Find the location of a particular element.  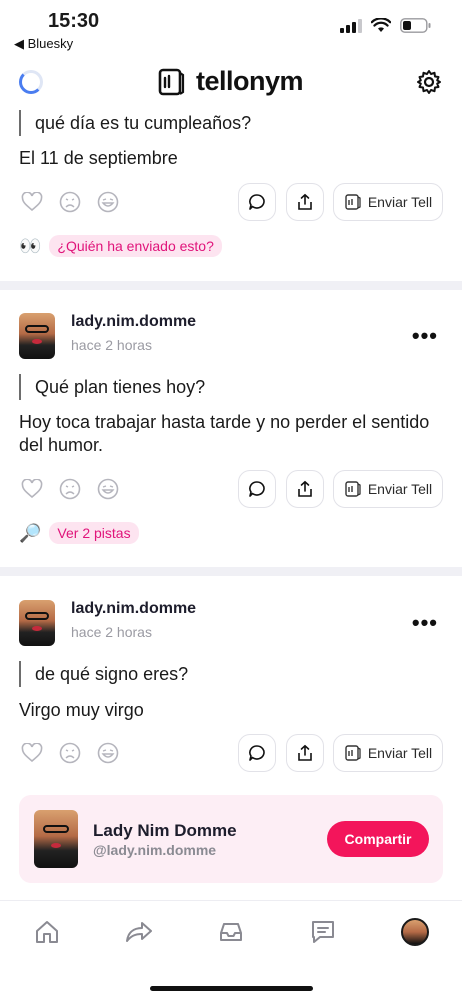

profile-avatar is located at coordinates (415, 932).